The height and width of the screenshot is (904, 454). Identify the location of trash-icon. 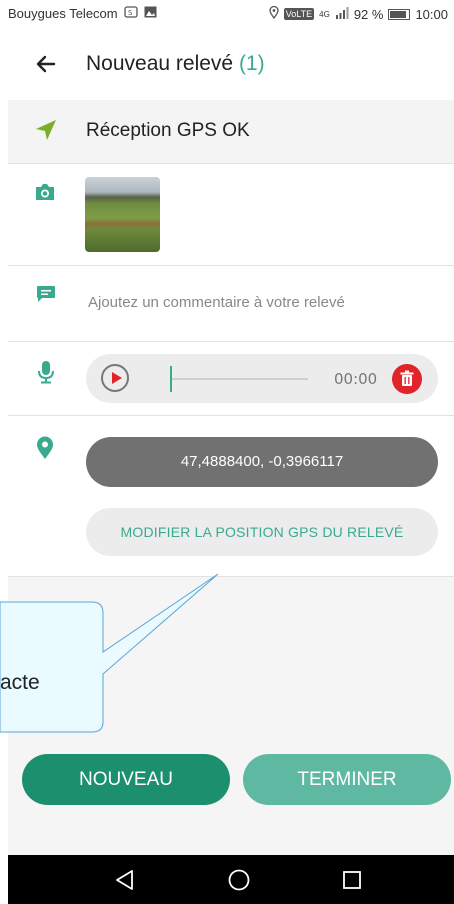
(407, 378).